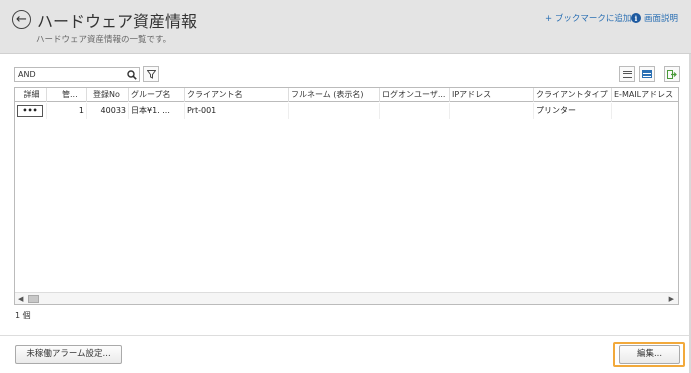 The height and width of the screenshot is (373, 691). I want to click on export-icon, so click(672, 74).